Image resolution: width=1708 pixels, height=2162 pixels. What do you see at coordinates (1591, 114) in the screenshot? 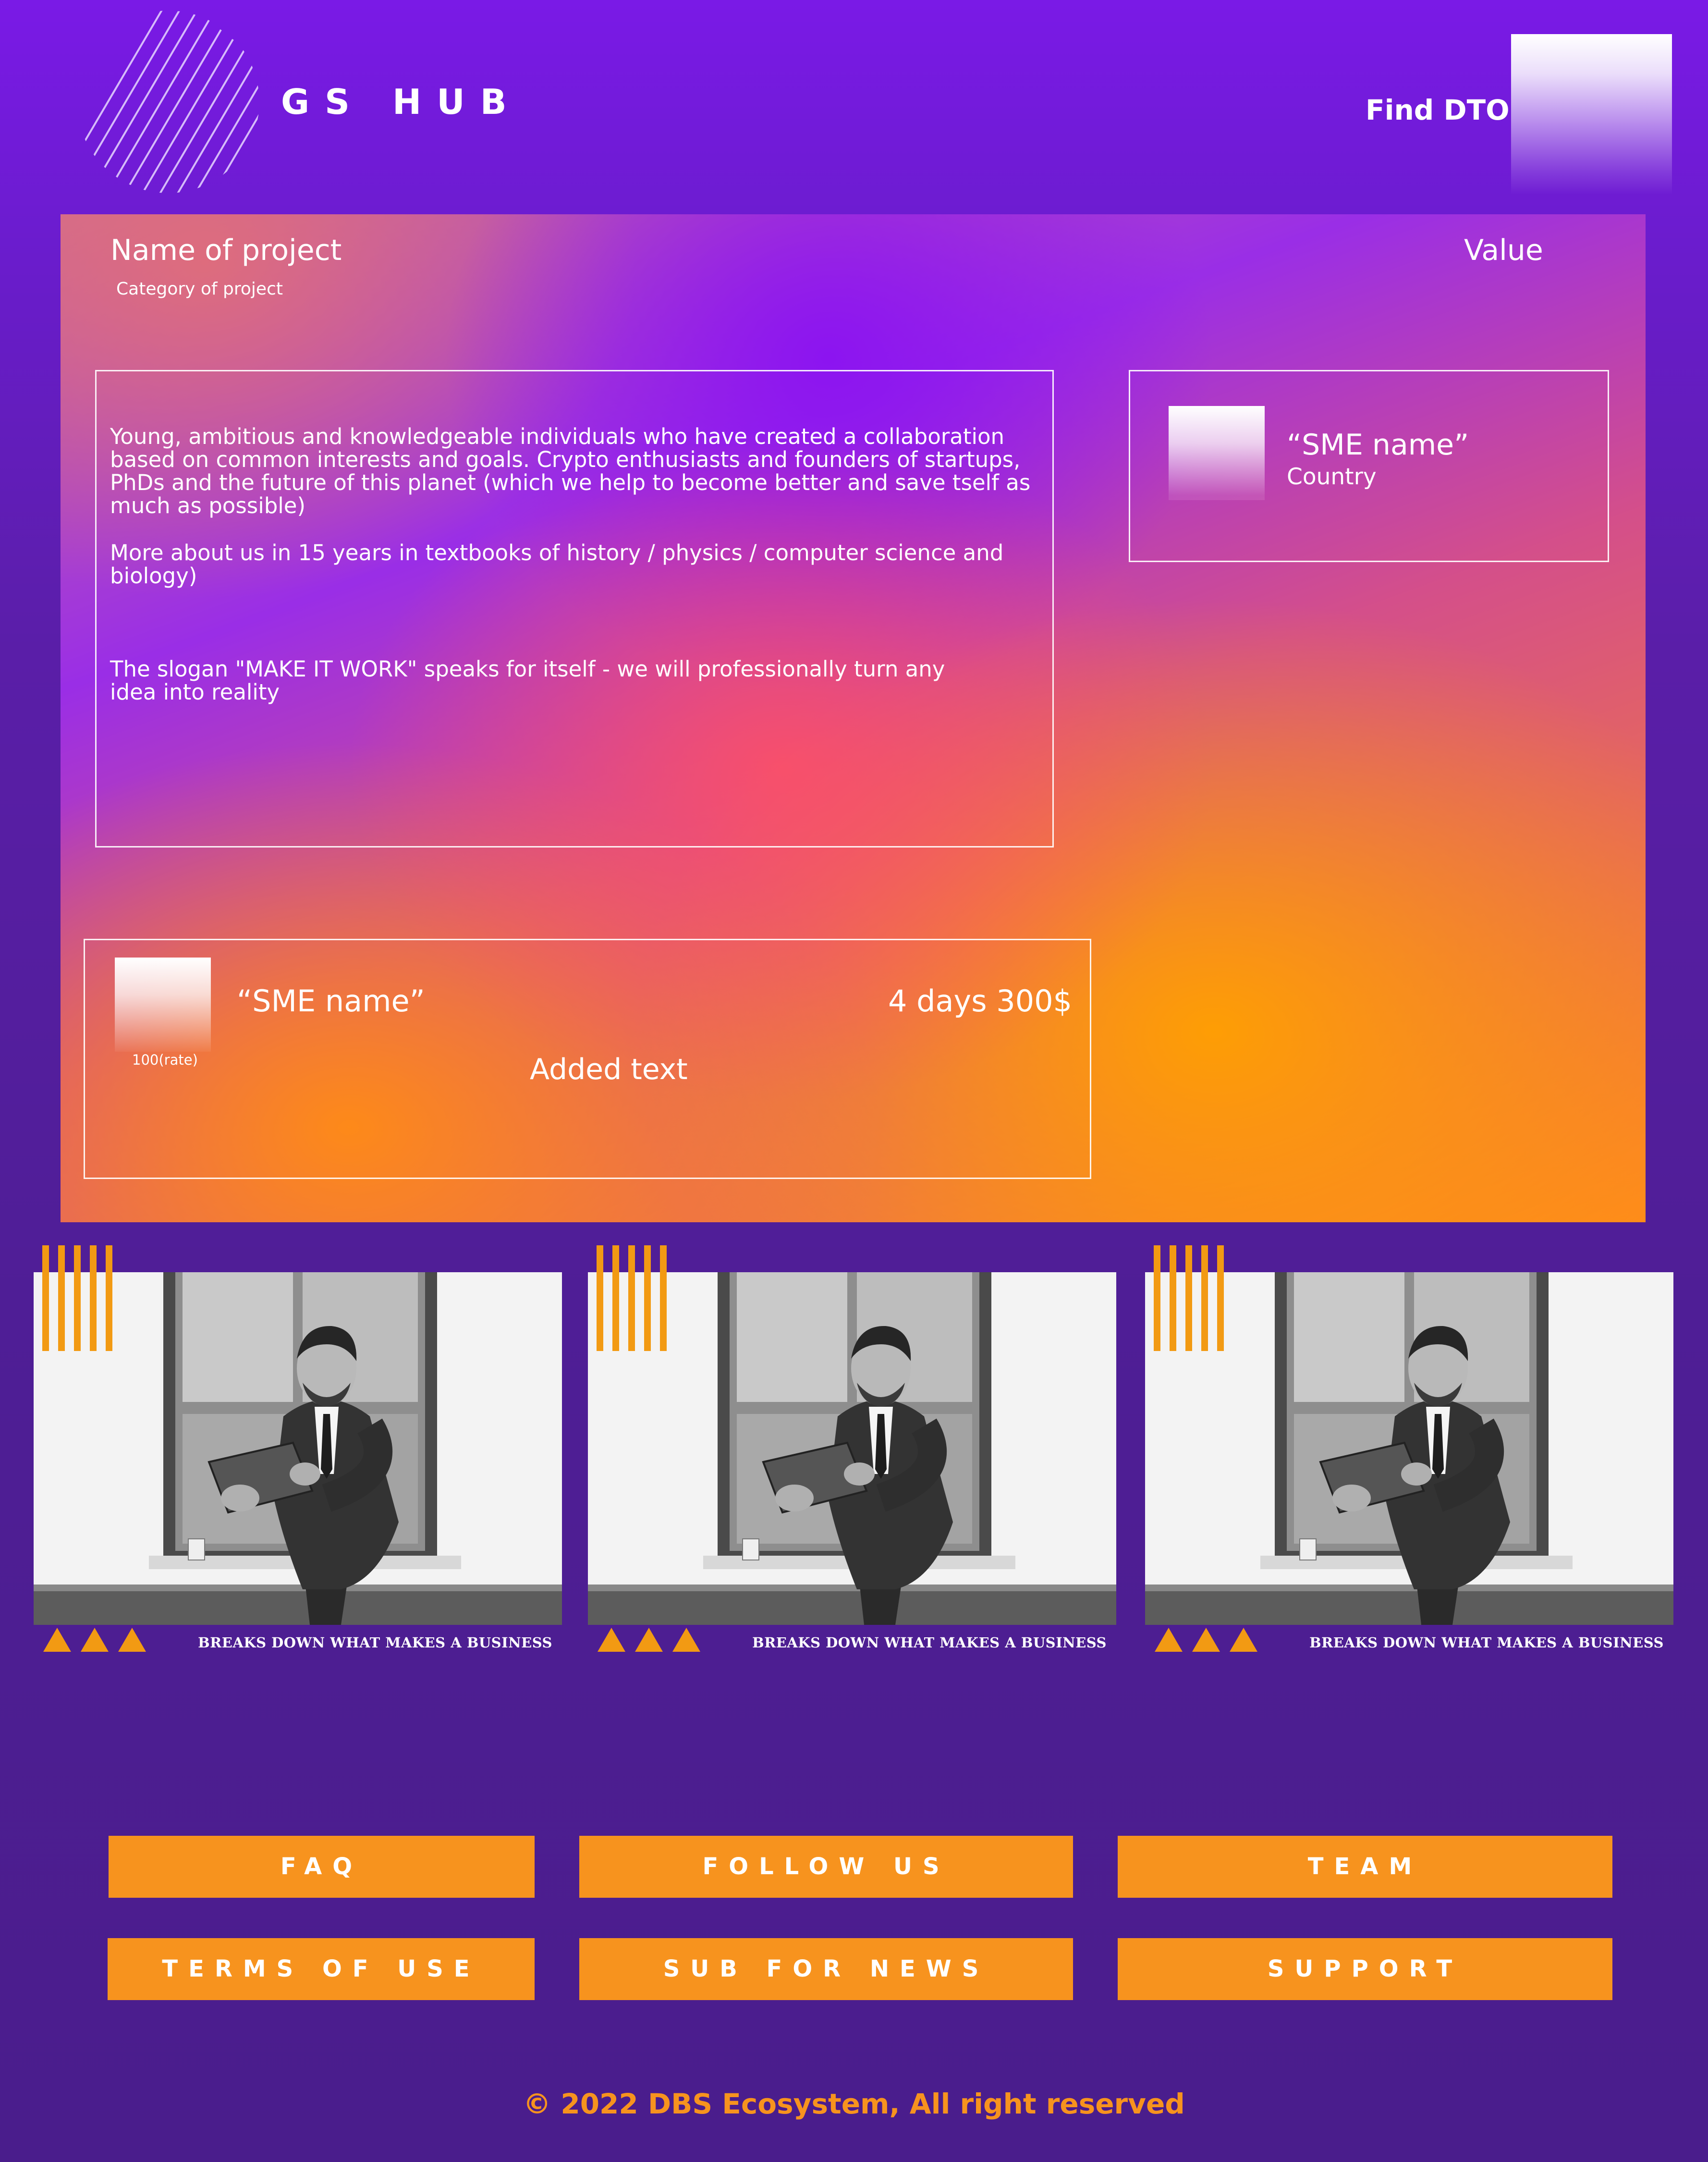
I see `user-avatar` at bounding box center [1591, 114].